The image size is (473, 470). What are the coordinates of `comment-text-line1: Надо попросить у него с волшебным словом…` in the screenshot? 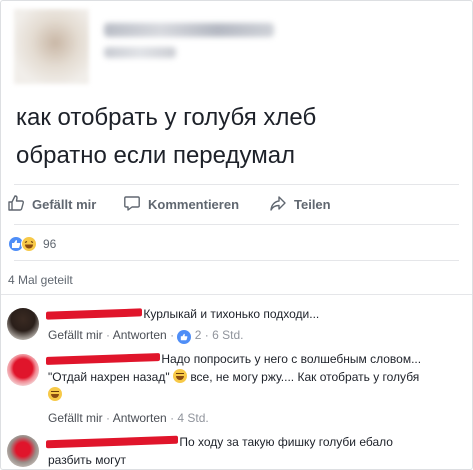 It's located at (291, 359).